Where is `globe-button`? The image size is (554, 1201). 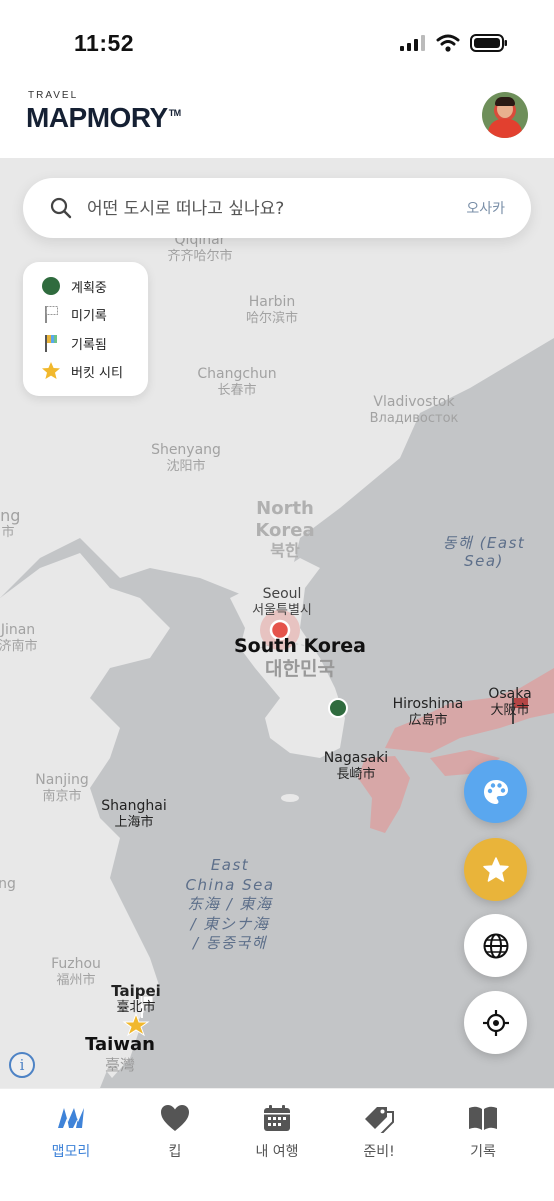
globe-button is located at coordinates (495, 945).